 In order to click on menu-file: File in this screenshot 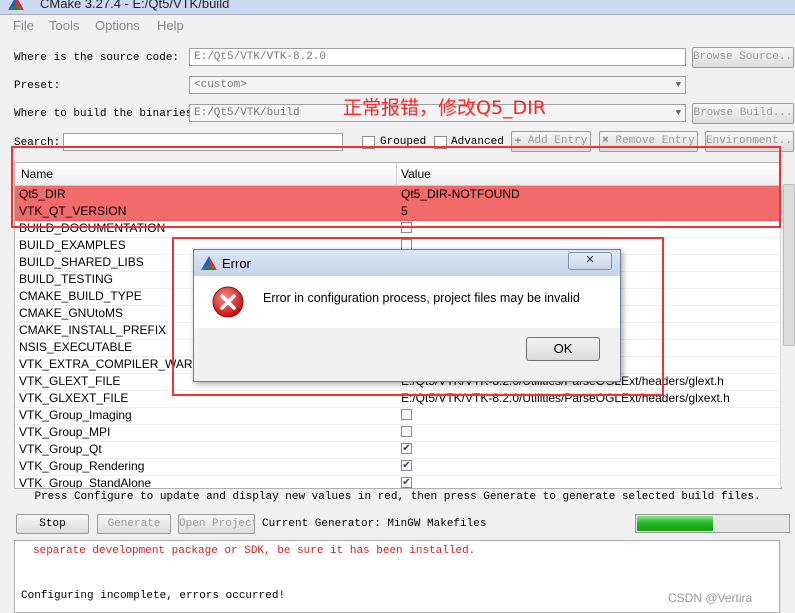, I will do `click(23, 25)`.